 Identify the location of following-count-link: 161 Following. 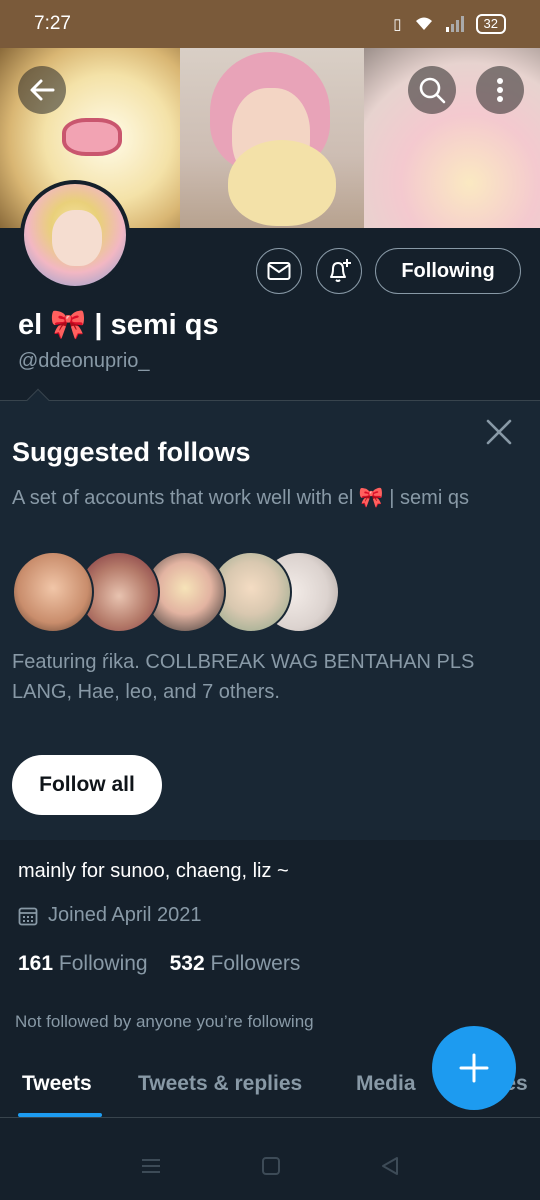
(83, 964).